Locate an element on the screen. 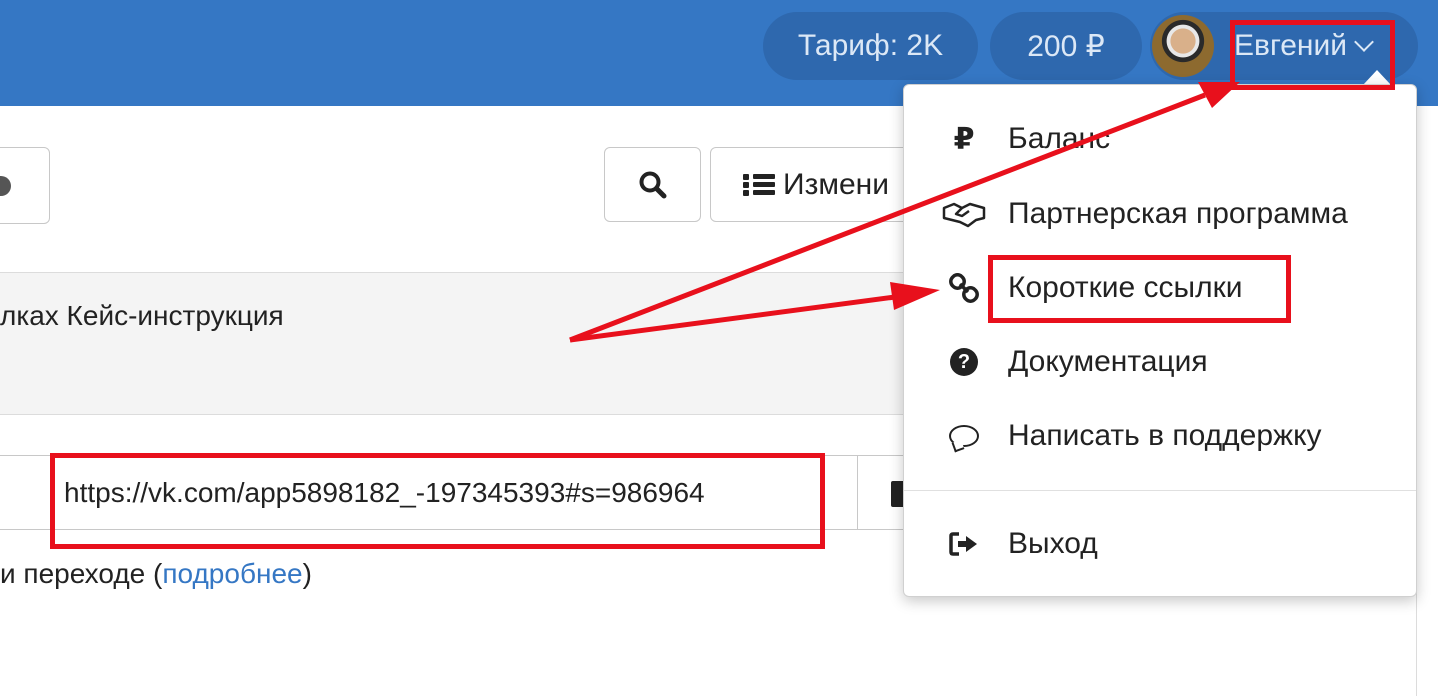  change-view-button: Измени is located at coordinates (820, 184).